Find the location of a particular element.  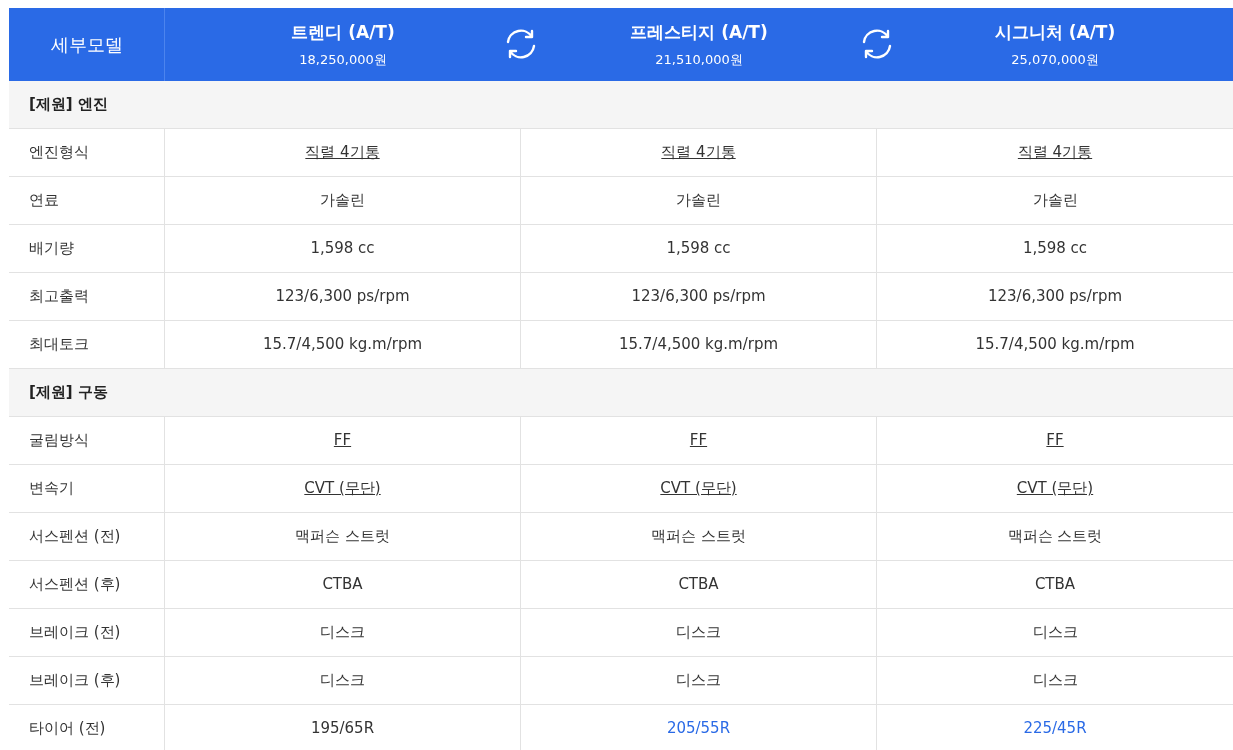

row-label: 브레이크 (후) is located at coordinates (75, 681).